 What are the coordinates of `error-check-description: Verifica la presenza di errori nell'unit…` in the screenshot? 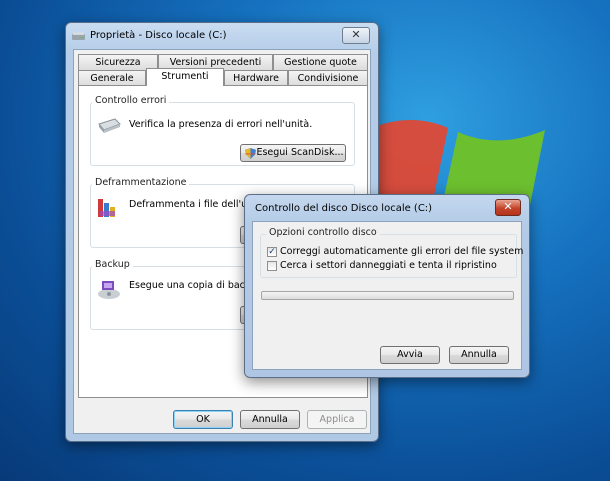 It's located at (221, 124).